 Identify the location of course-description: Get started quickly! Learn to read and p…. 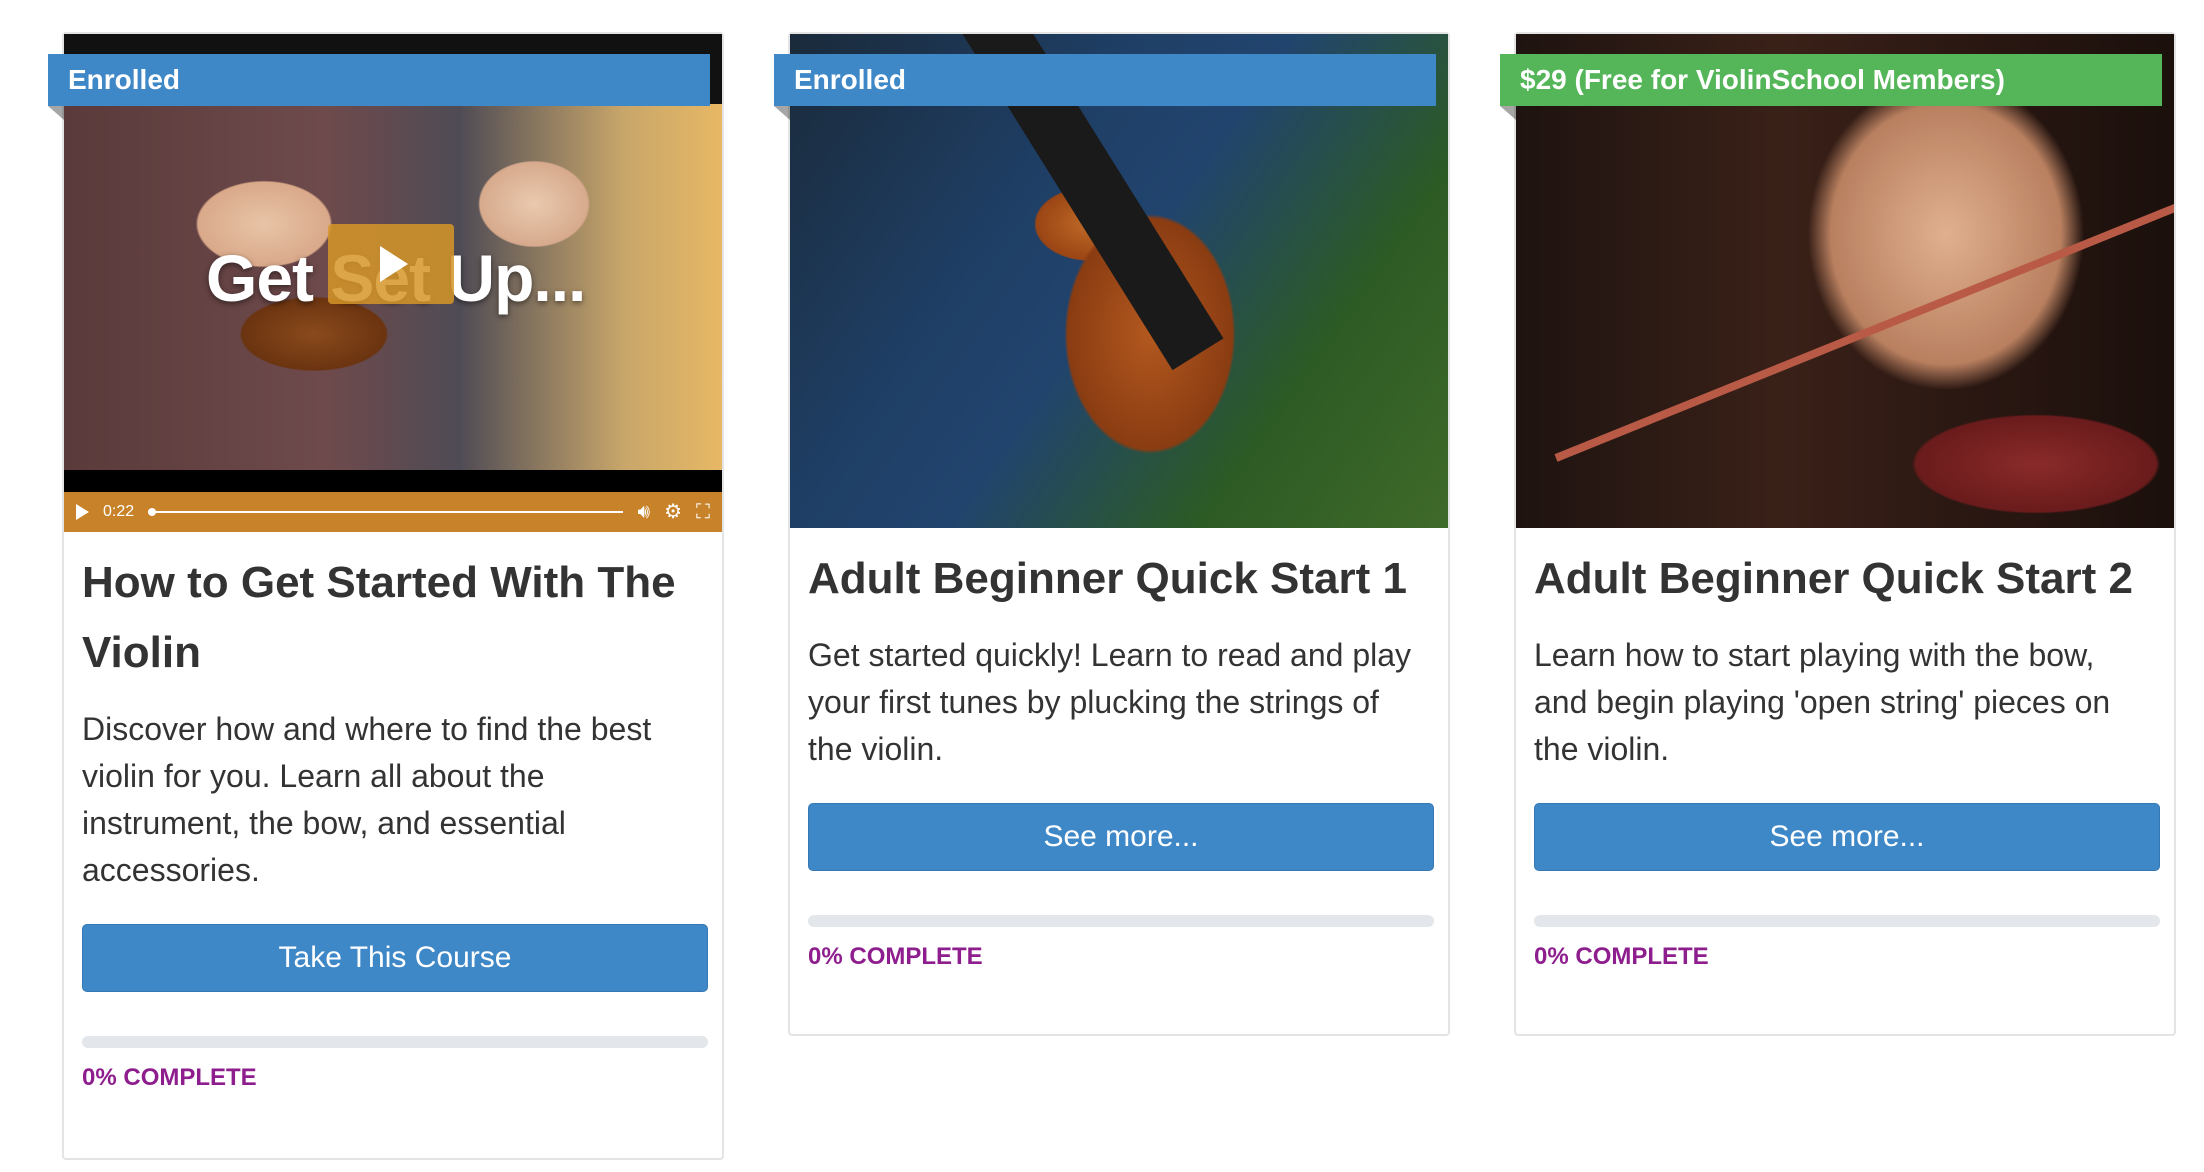
(1110, 702).